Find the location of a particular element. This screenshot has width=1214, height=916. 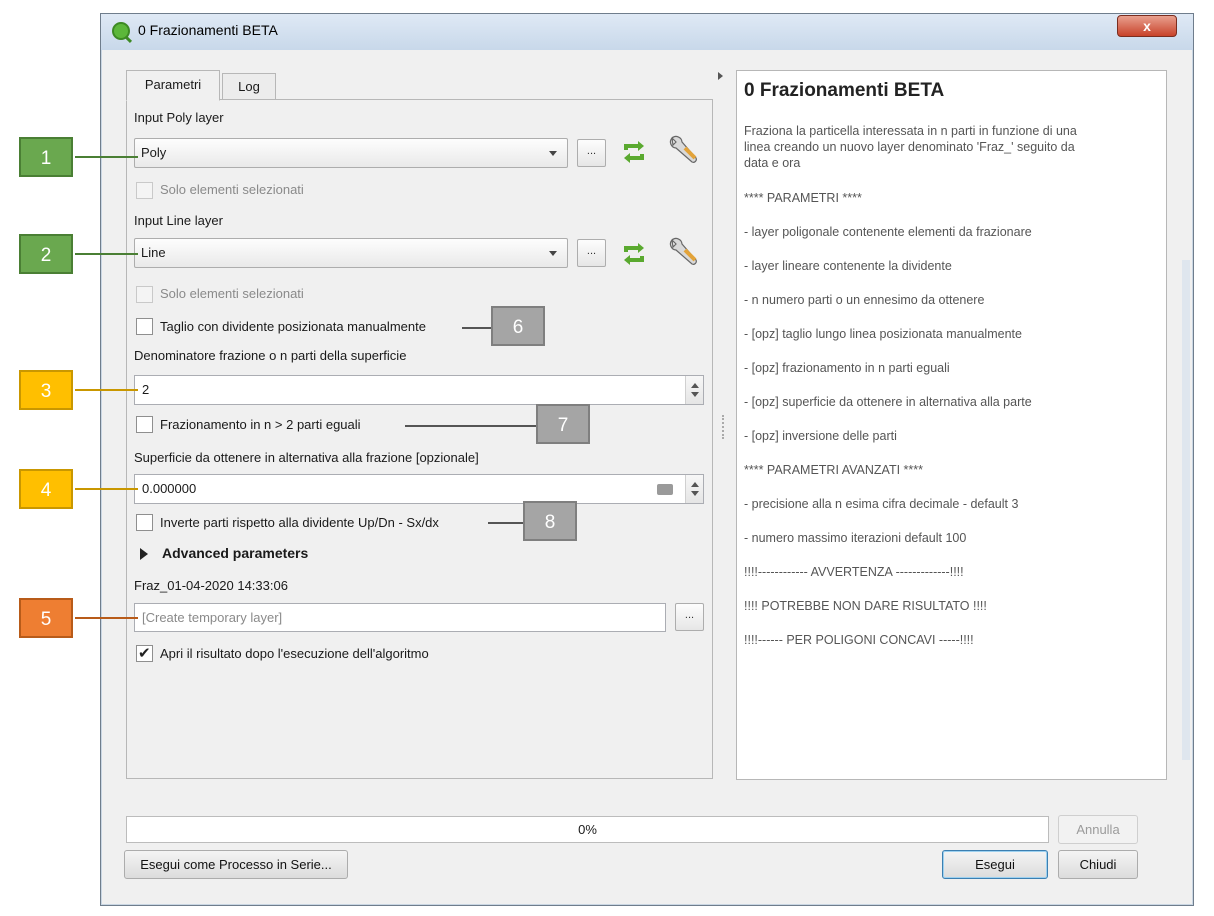

help-line: - [opz] frazionamento in n parti eguali is located at coordinates (847, 368).